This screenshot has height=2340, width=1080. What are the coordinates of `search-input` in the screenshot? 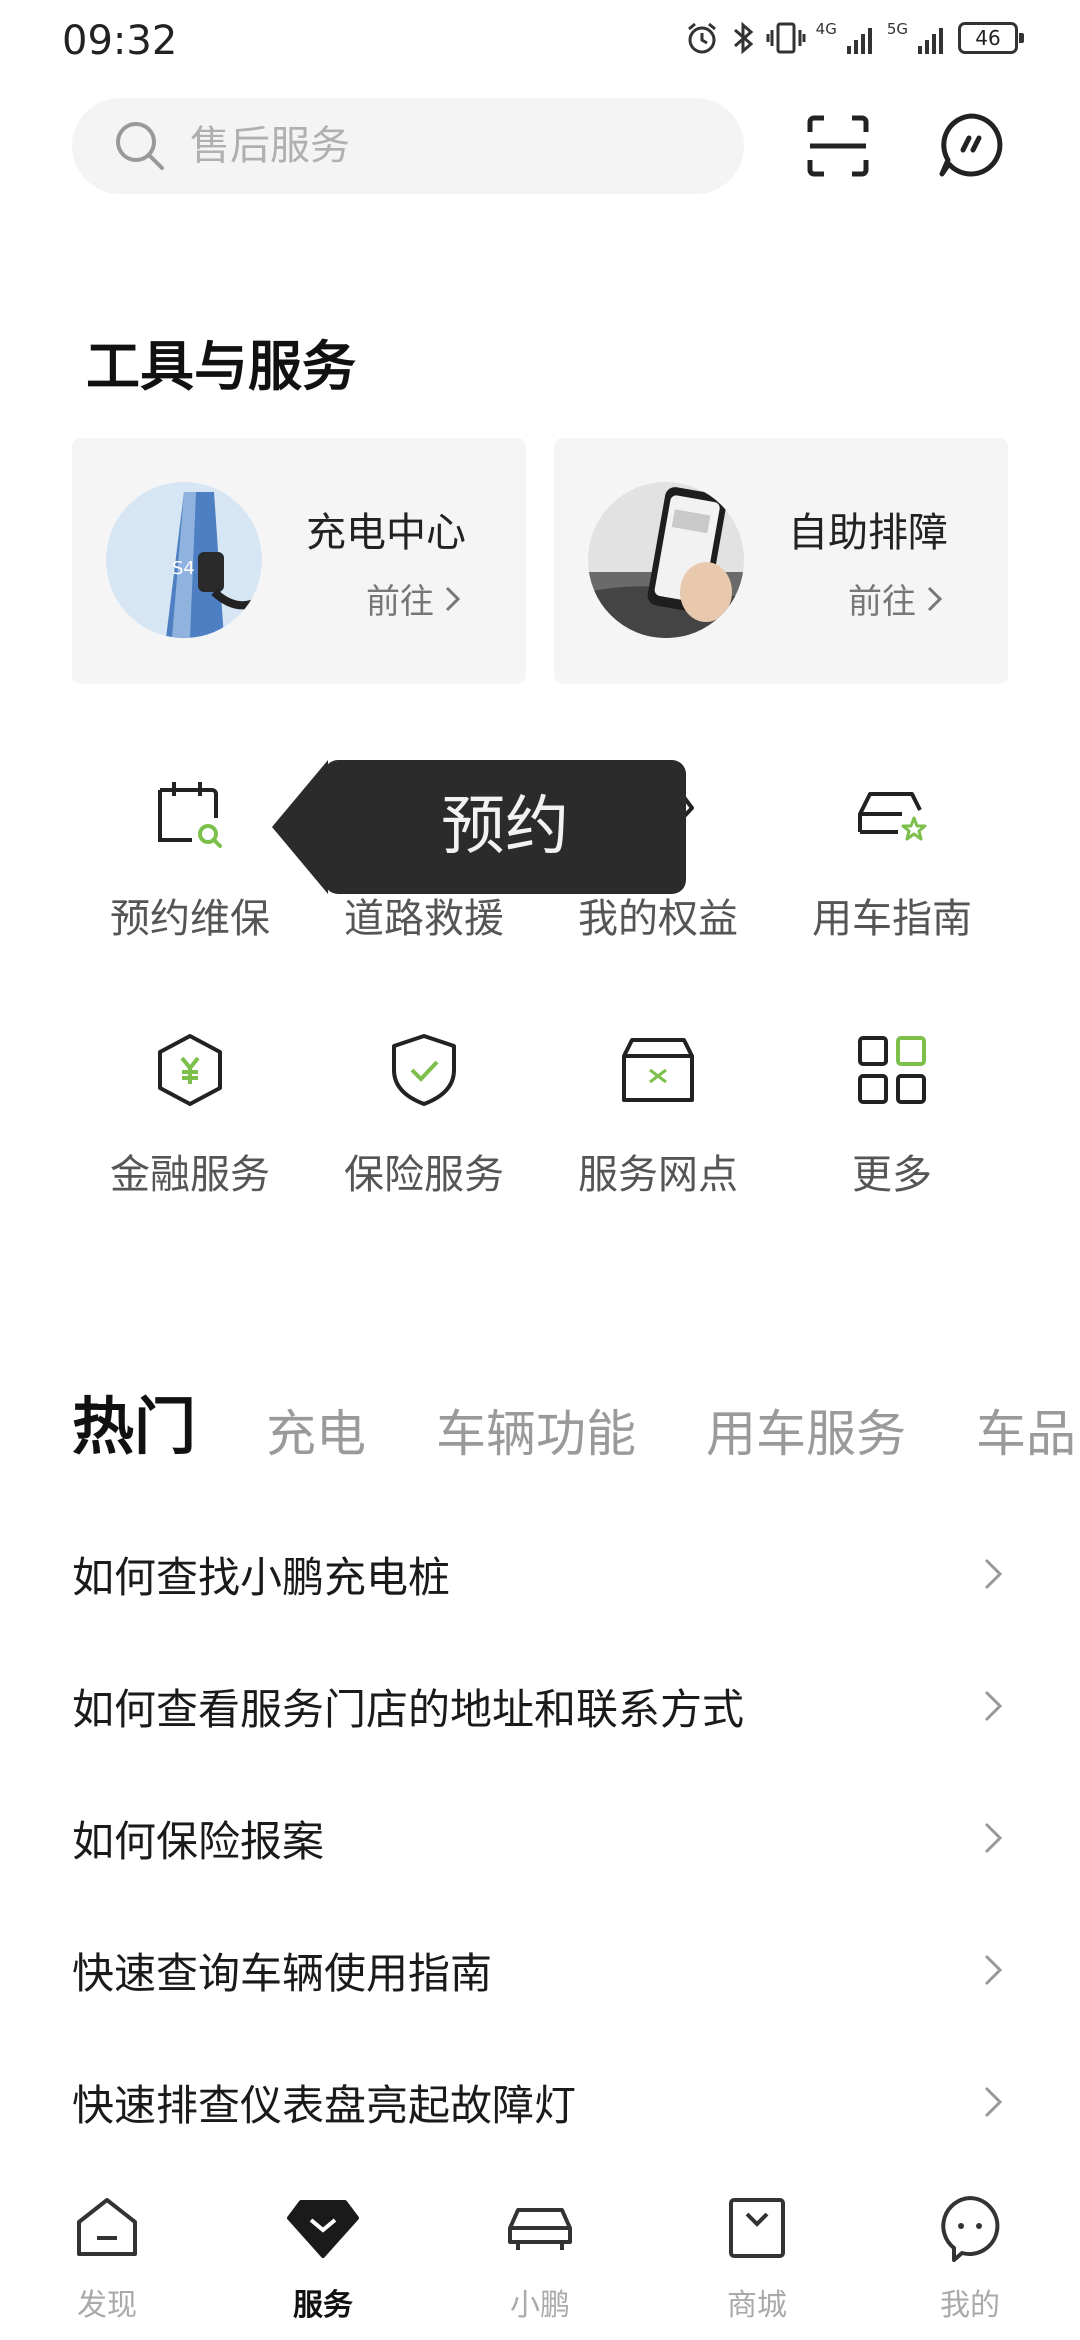 It's located at (430, 146).